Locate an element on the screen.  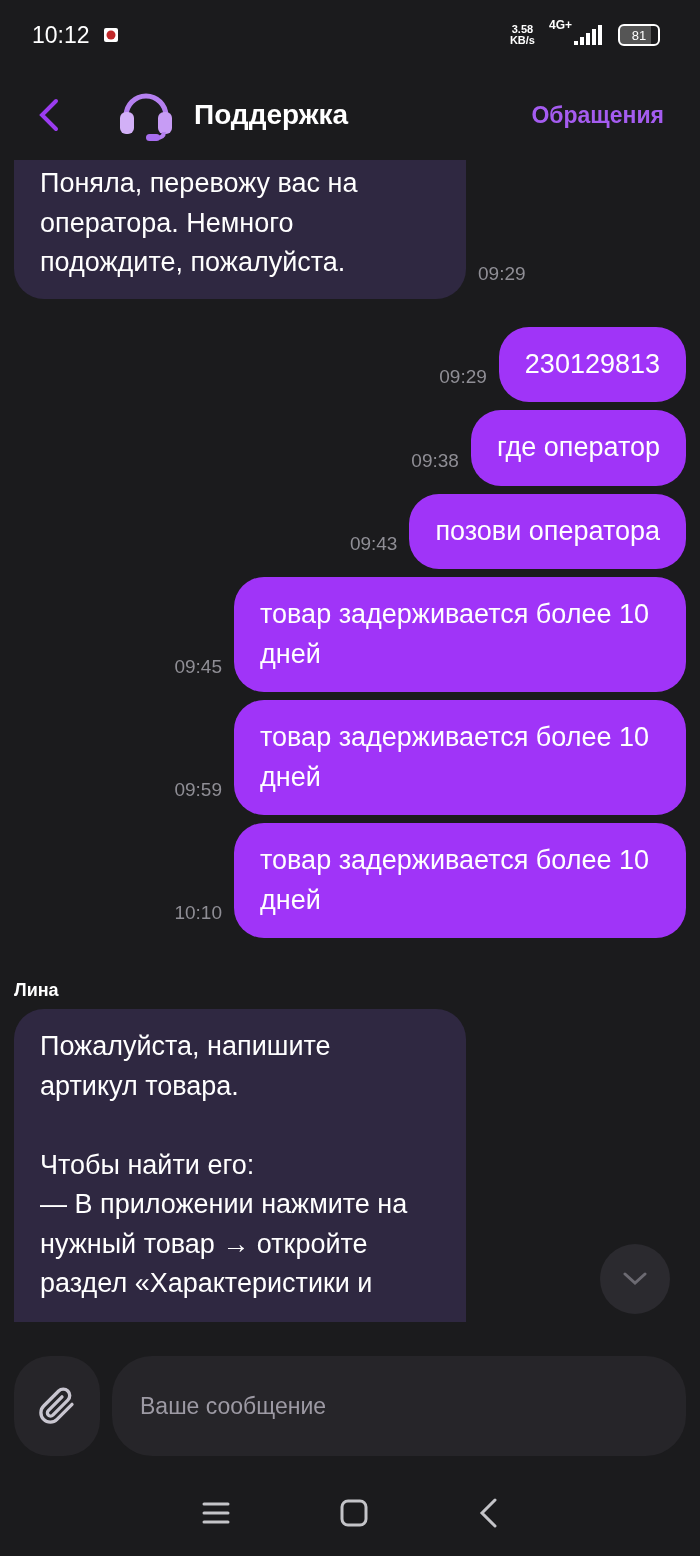
paperclip-icon is located at coordinates (57, 1406).